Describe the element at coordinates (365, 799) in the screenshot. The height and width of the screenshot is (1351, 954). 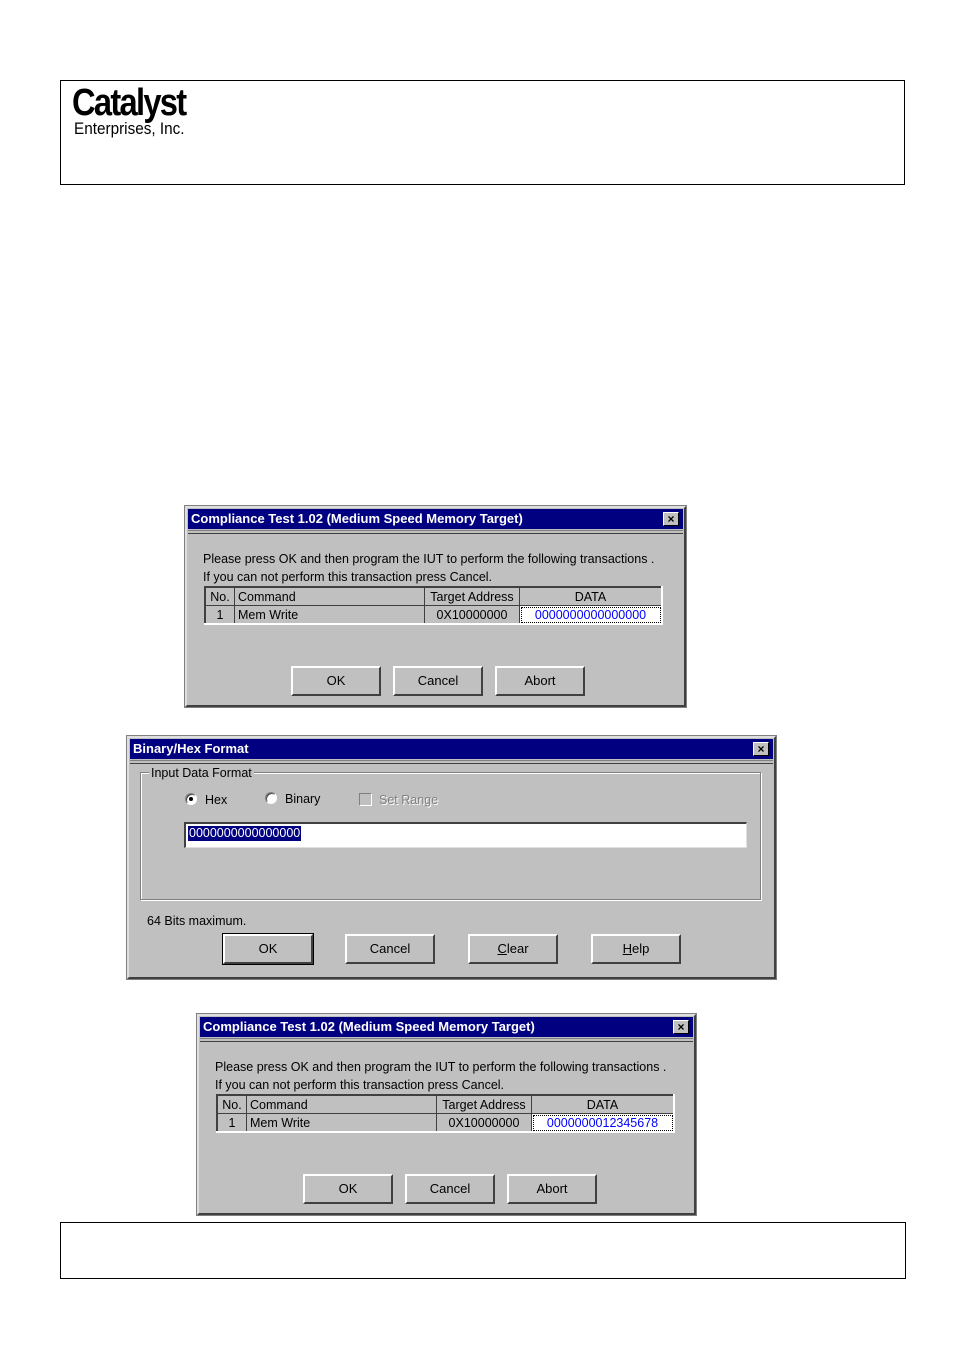
I see `set-range-checkbox` at that location.